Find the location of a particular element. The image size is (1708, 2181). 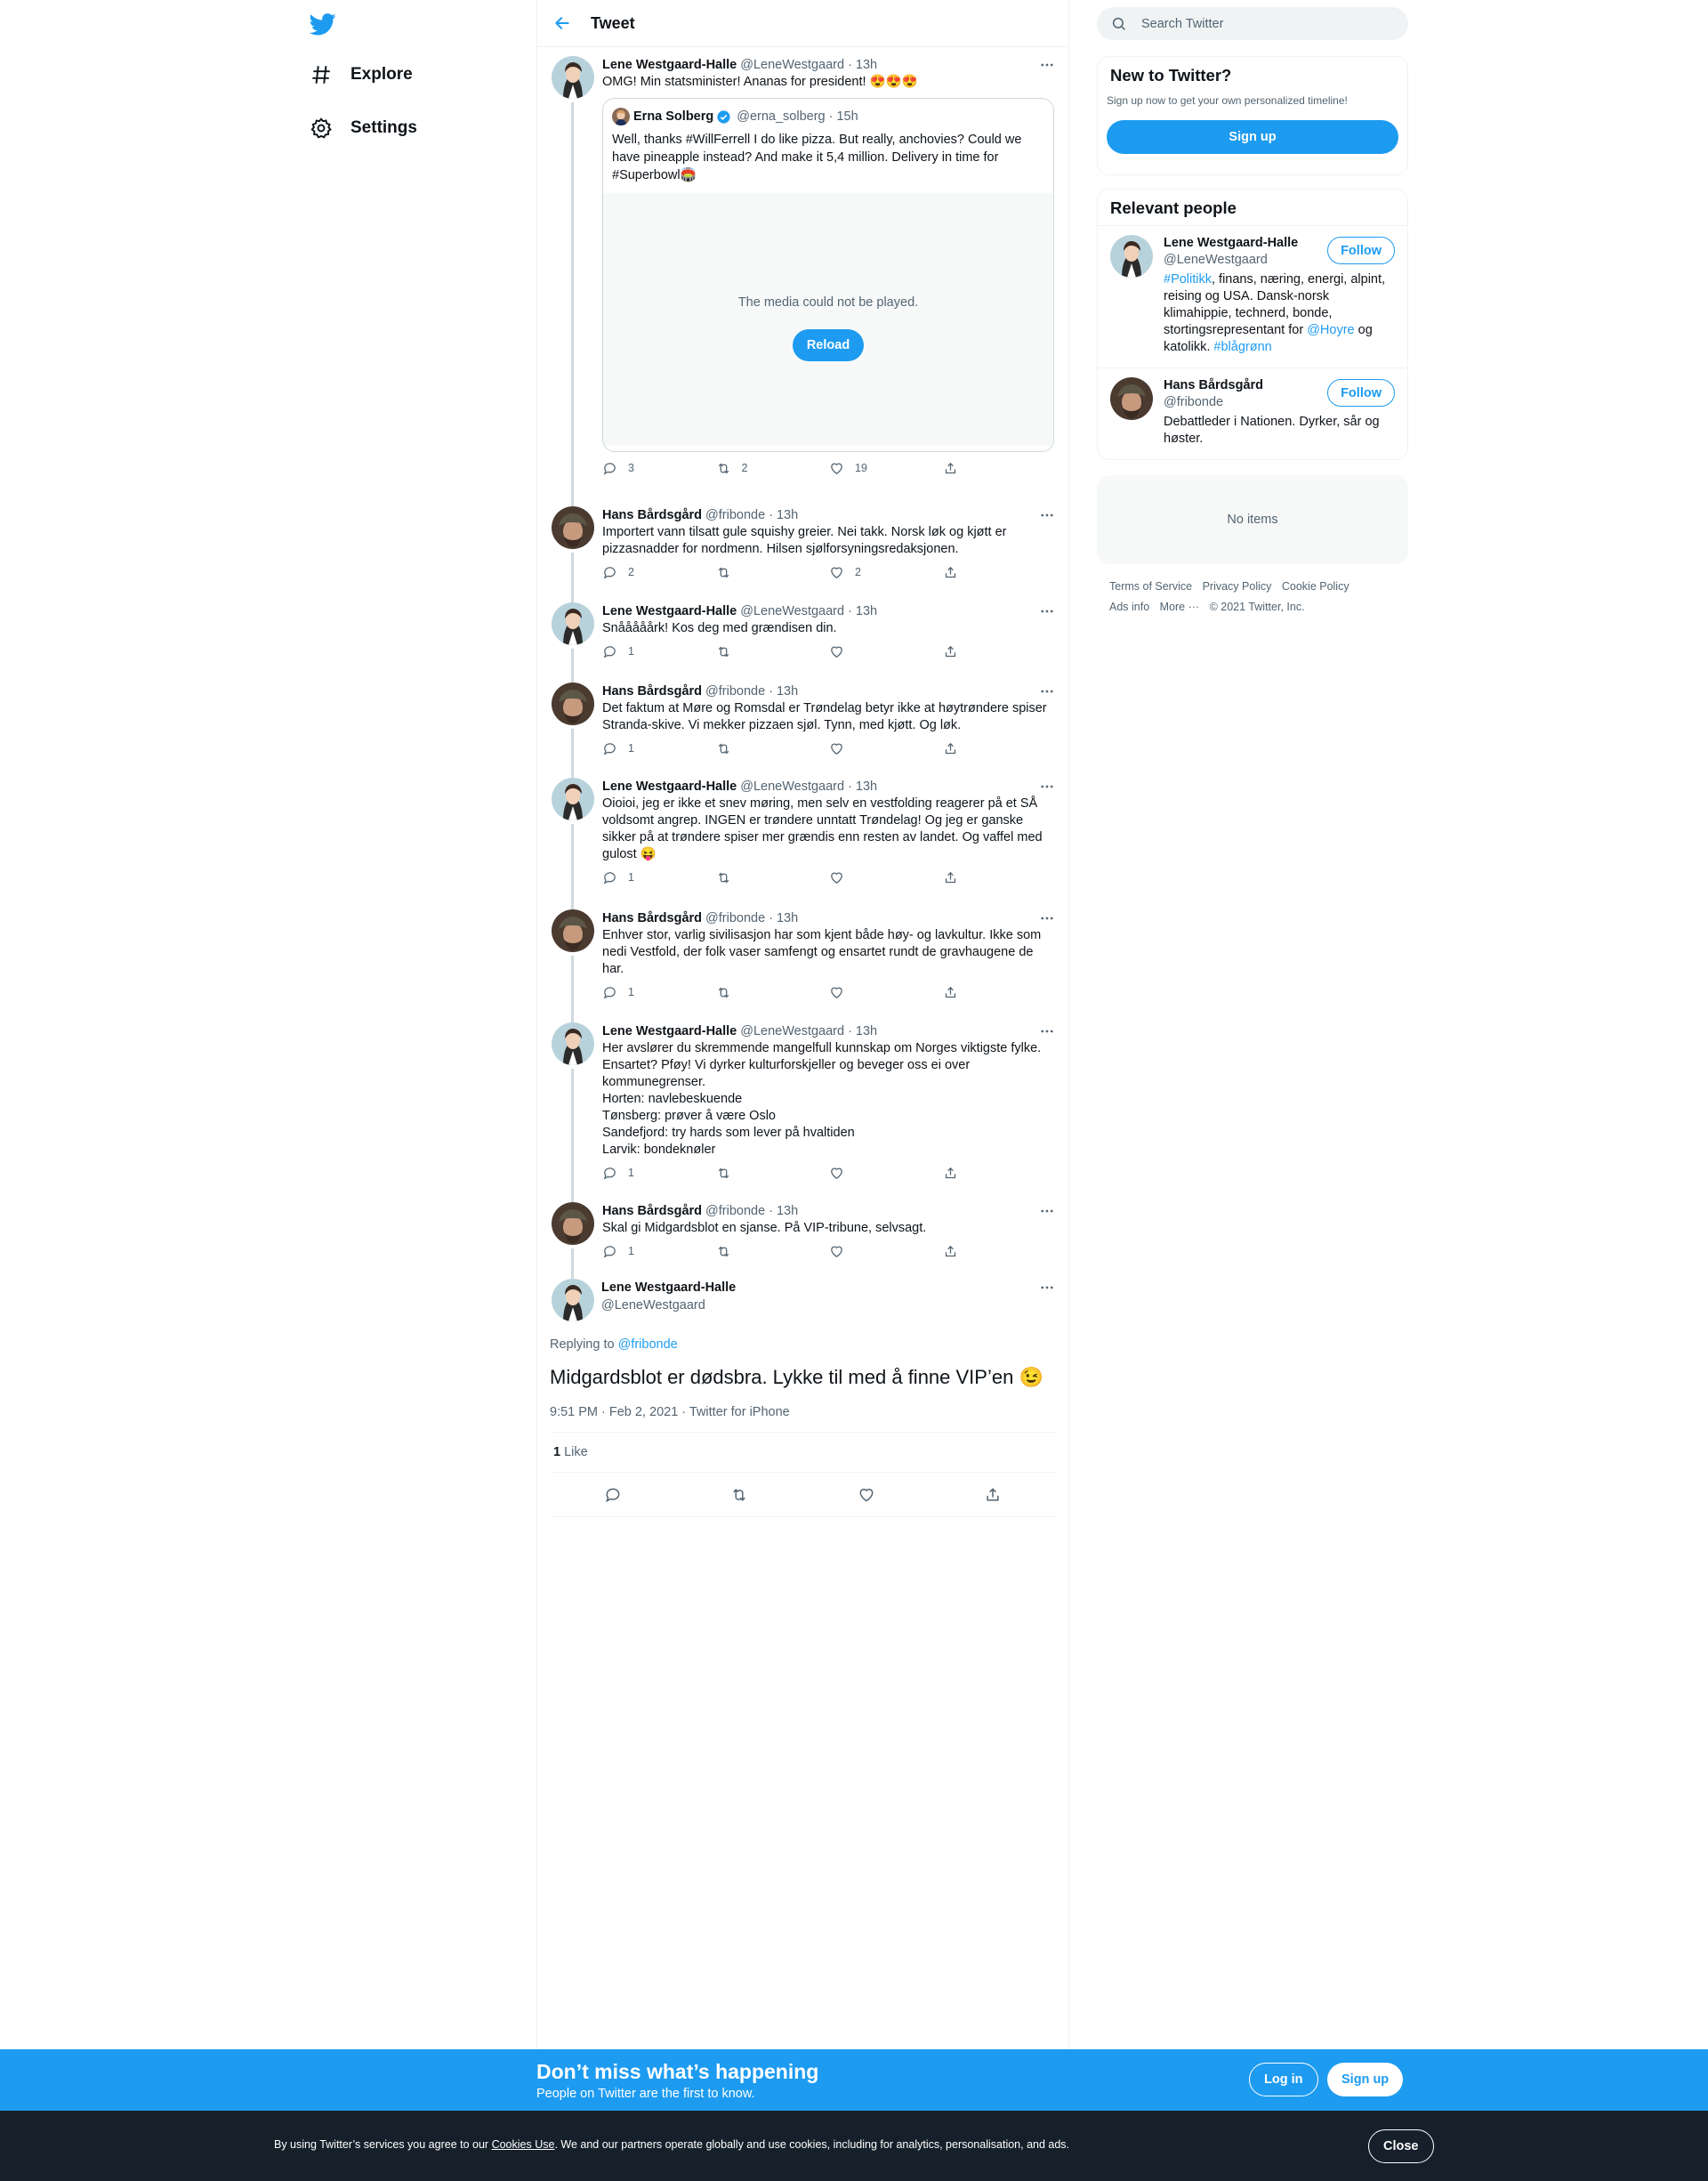

footer-link-ads: Ads info is located at coordinates (1129, 607).